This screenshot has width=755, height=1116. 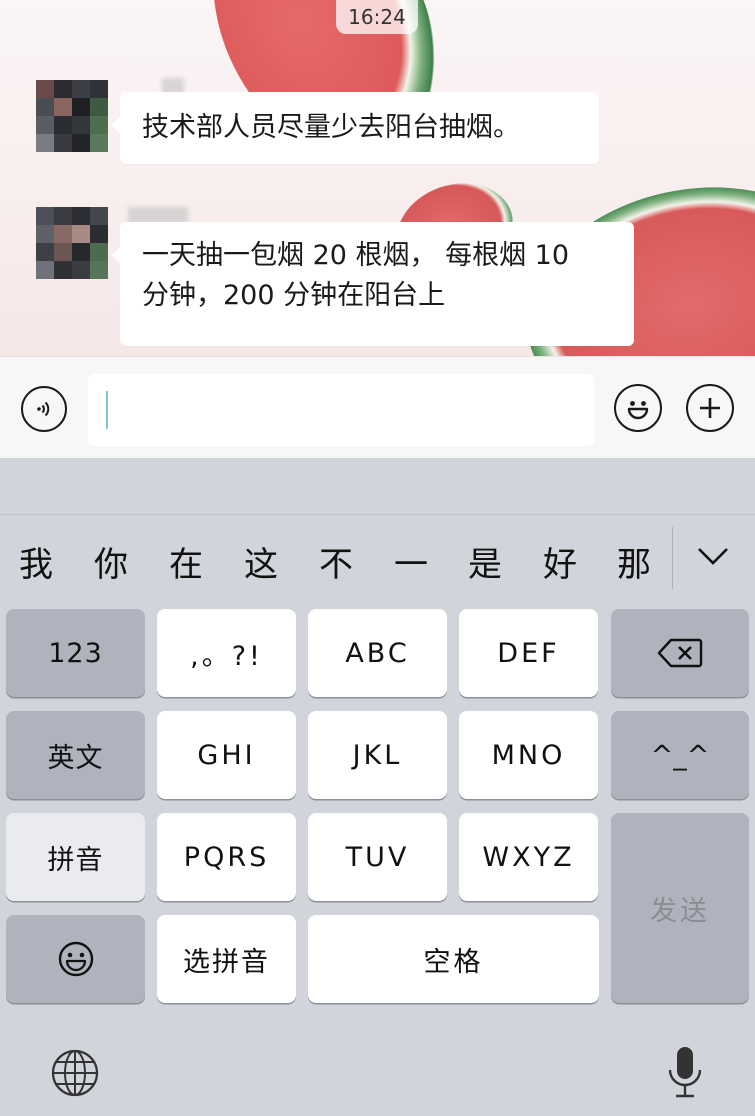 I want to click on key-mno: MNO, so click(x=528, y=755).